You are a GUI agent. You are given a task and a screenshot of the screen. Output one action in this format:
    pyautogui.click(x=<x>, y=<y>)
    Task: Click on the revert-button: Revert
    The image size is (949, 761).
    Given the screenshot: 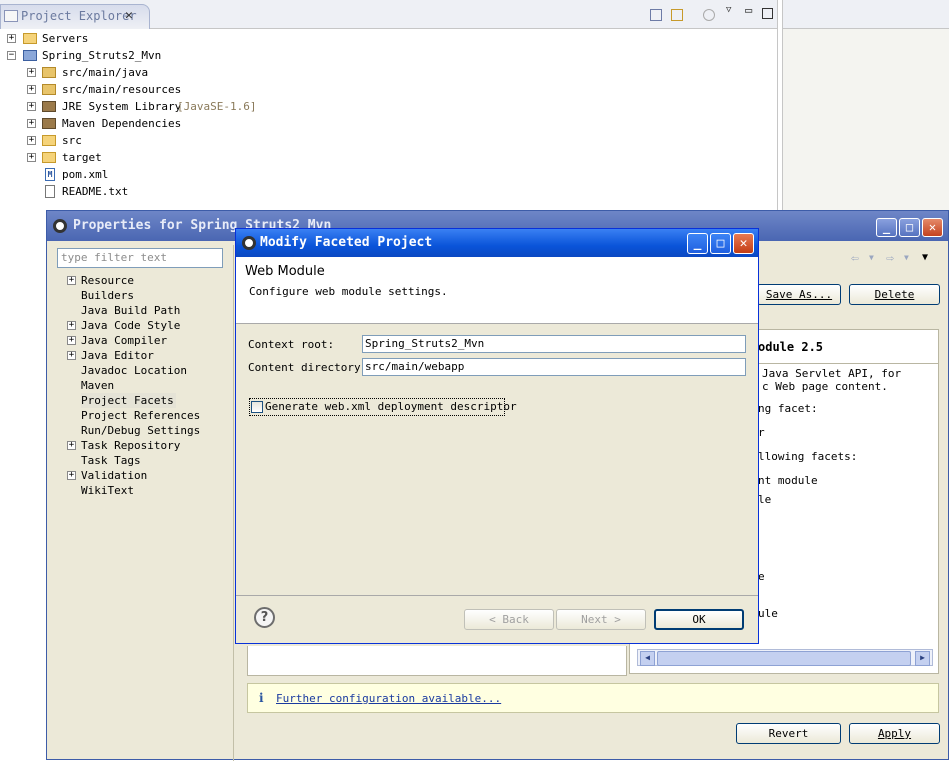 What is the action you would take?
    pyautogui.click(x=788, y=733)
    